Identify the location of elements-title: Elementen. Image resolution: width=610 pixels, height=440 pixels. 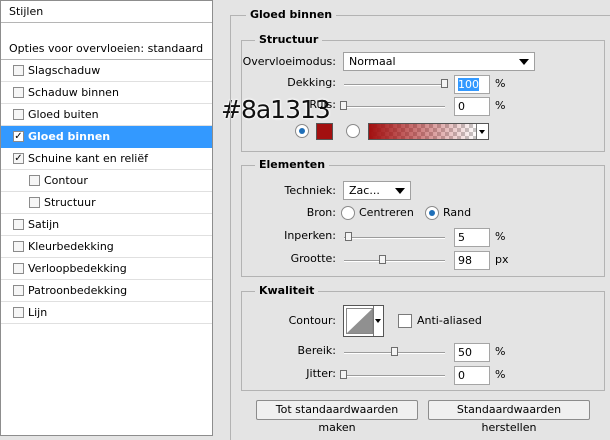
(292, 165).